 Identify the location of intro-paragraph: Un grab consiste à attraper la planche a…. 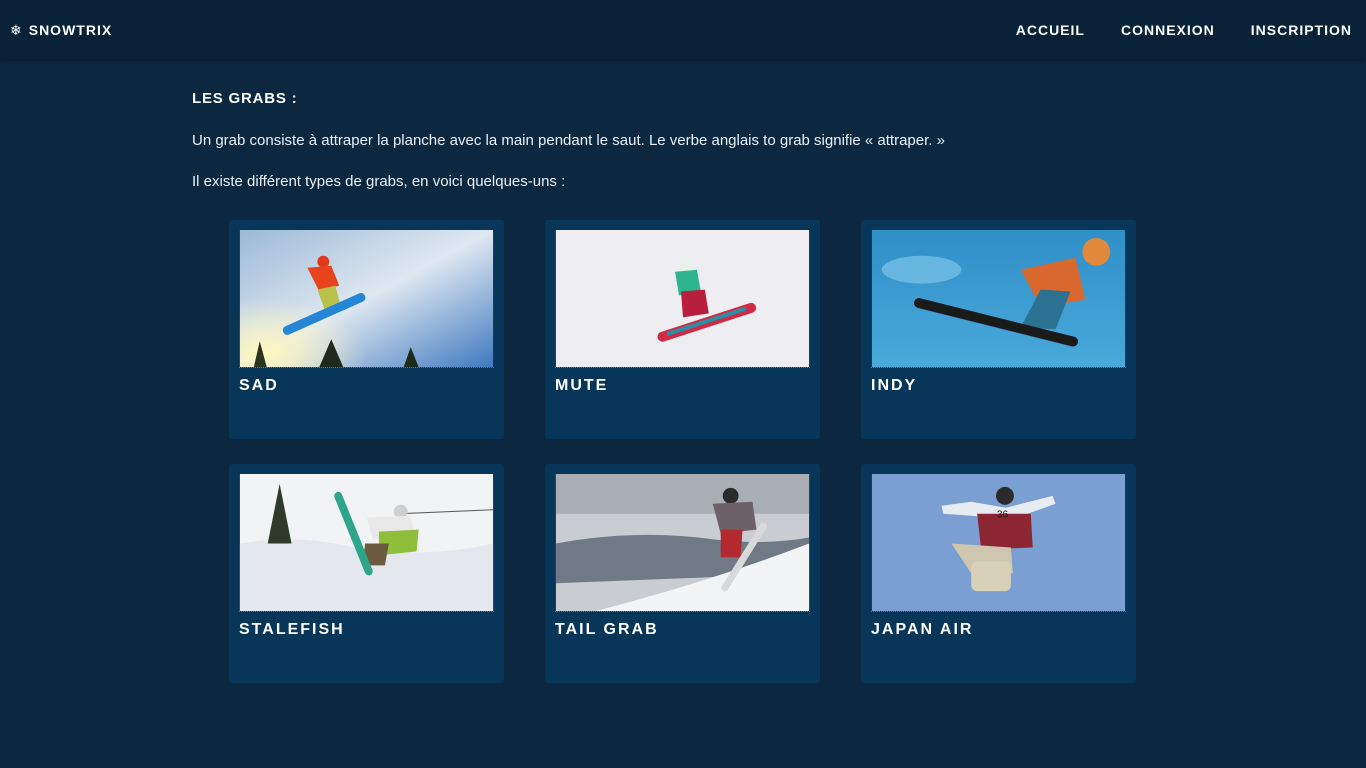
(568, 140).